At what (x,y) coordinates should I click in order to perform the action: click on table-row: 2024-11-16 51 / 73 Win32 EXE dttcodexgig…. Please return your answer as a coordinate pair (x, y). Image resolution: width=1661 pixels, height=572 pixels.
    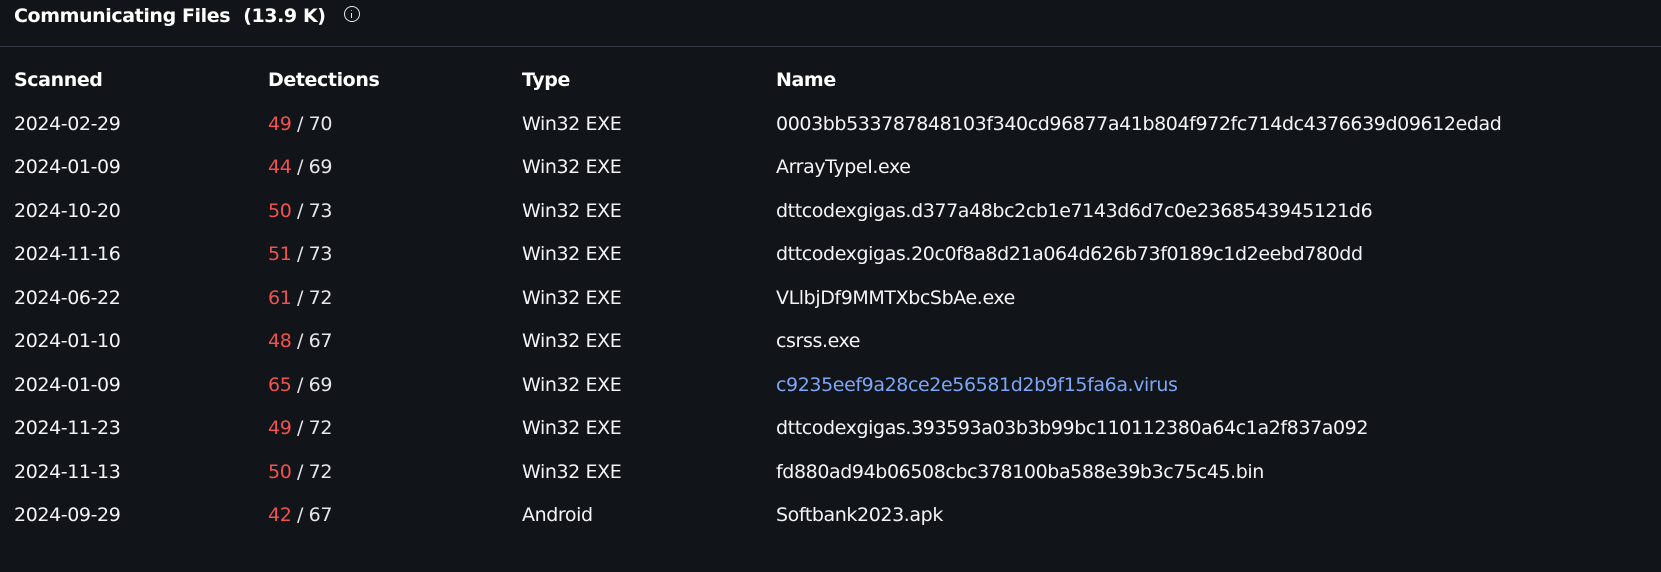
    Looking at the image, I should click on (830, 257).